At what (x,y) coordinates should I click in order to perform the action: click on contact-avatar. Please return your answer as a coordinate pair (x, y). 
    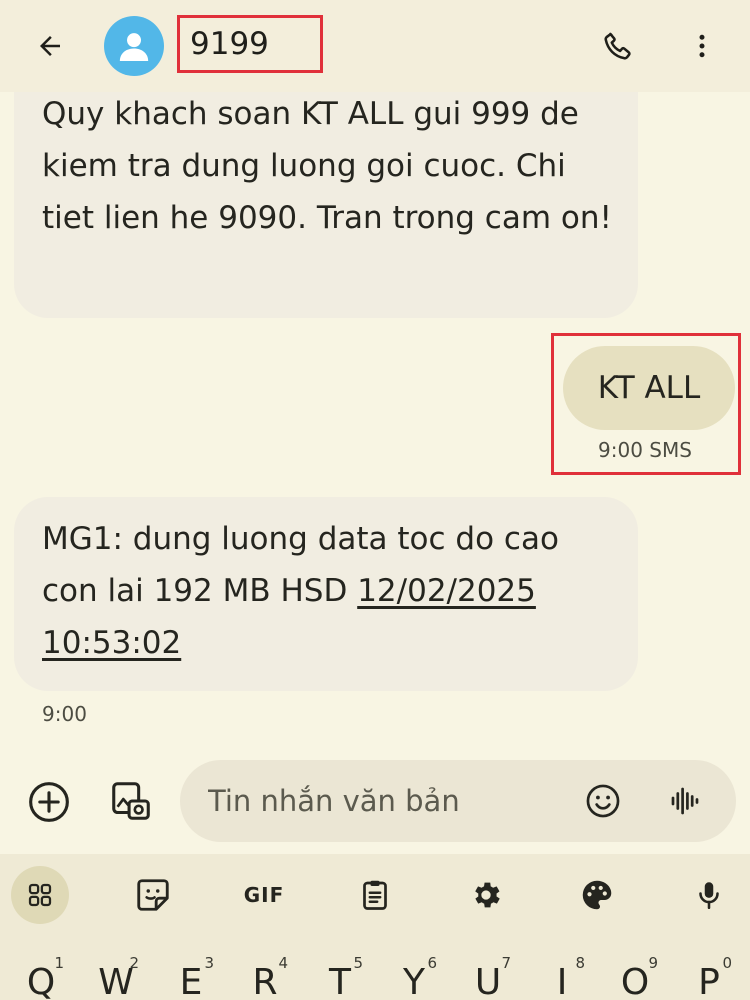
    Looking at the image, I should click on (134, 46).